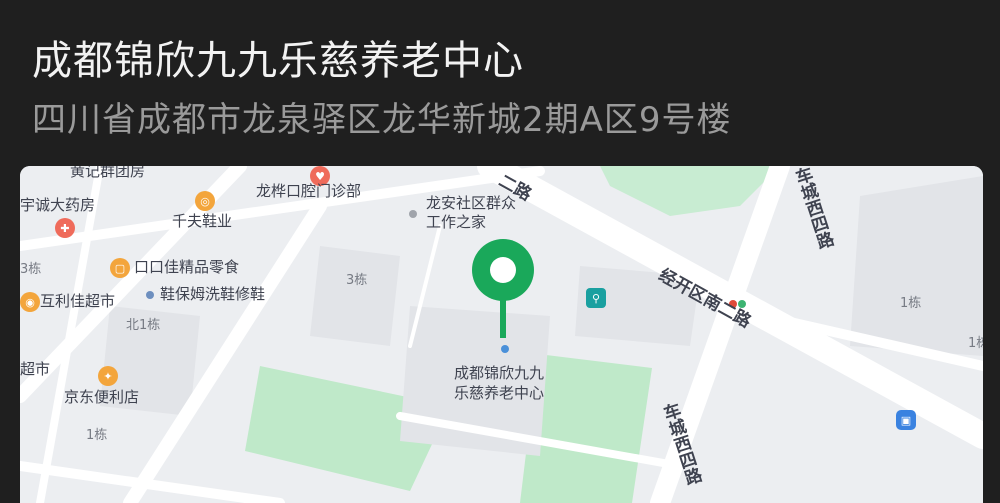 This screenshot has height=503, width=1000. I want to click on convenience-store-icon: ✦, so click(108, 376).